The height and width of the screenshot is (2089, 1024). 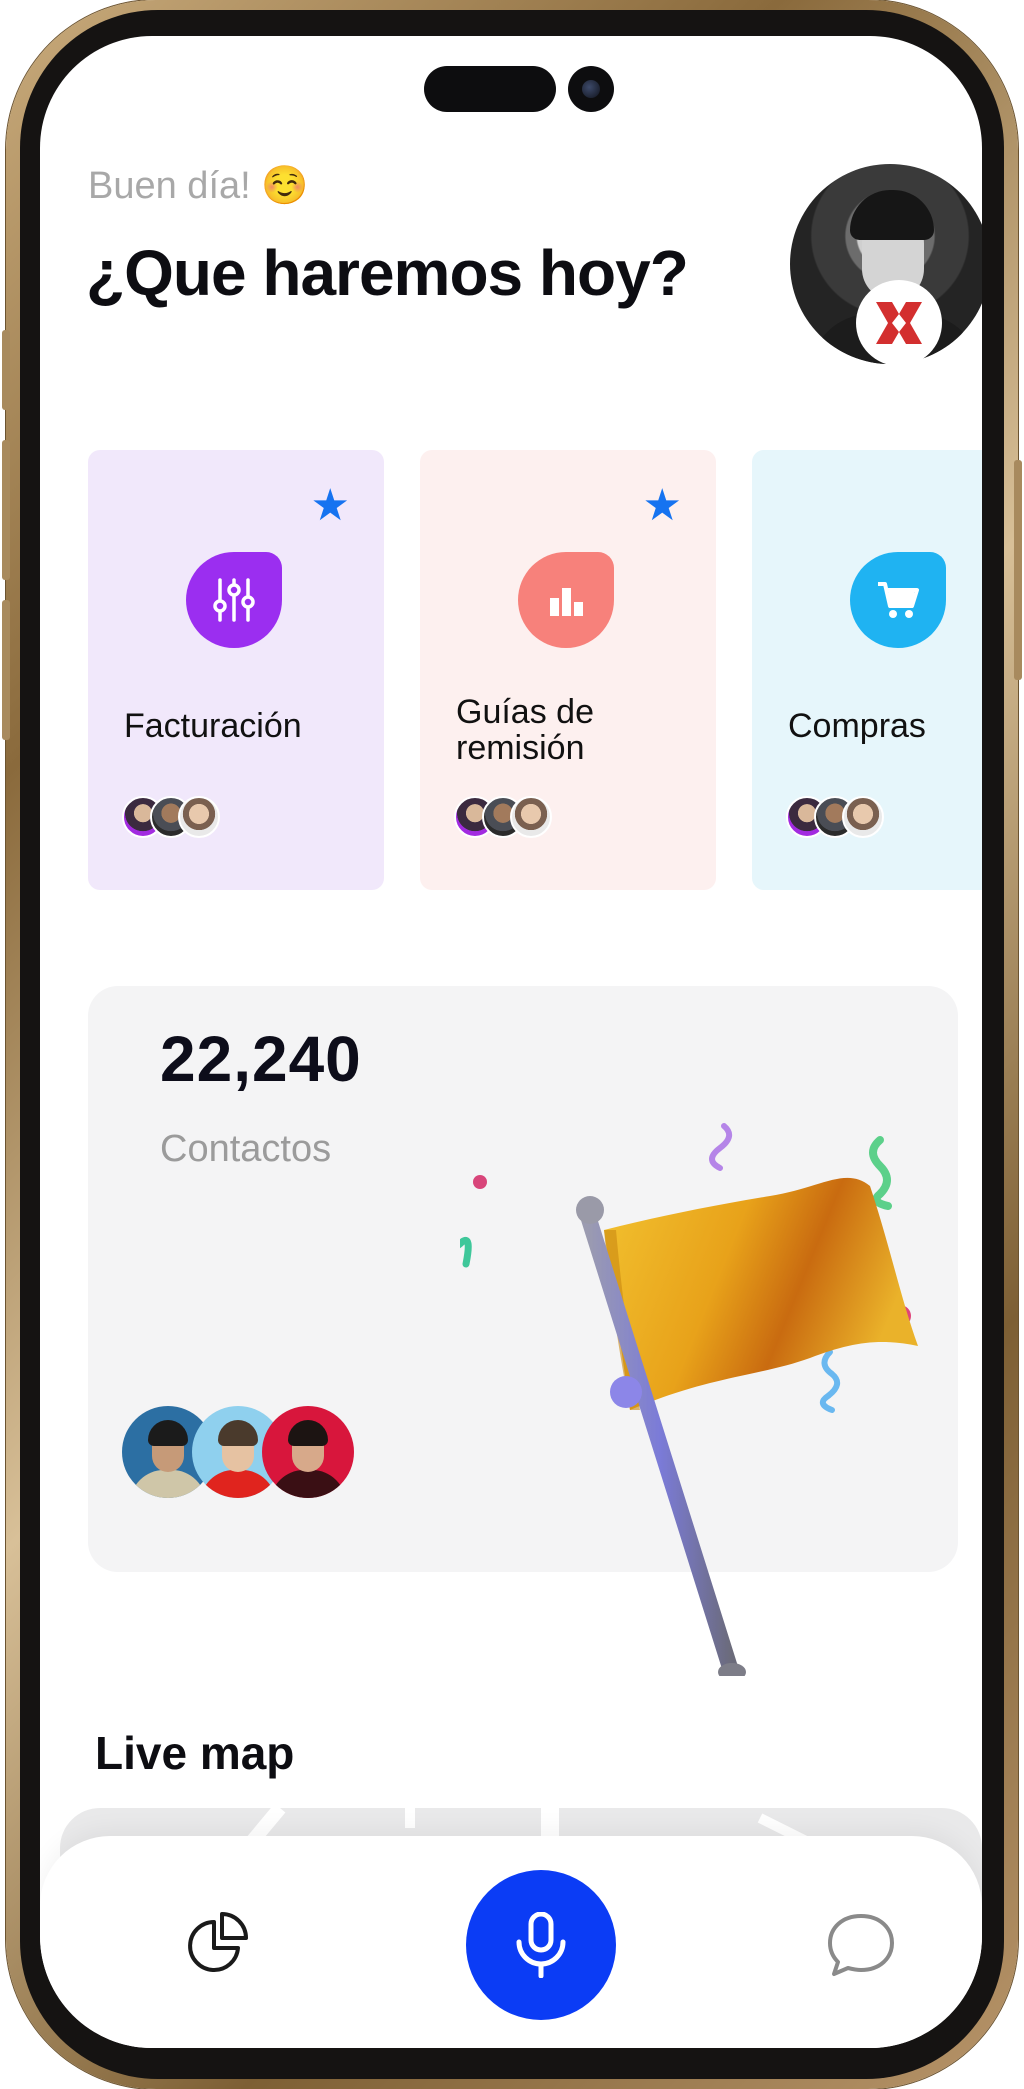 I want to click on microphone-icon, so click(x=541, y=1945).